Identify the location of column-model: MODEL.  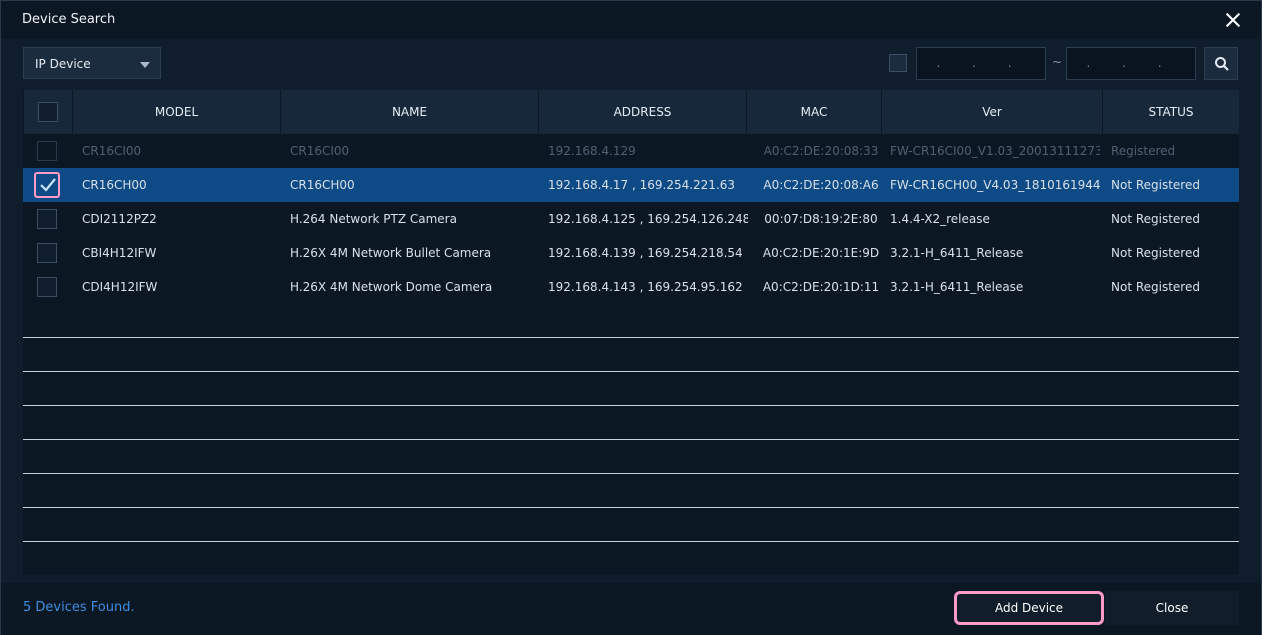
(176, 112).